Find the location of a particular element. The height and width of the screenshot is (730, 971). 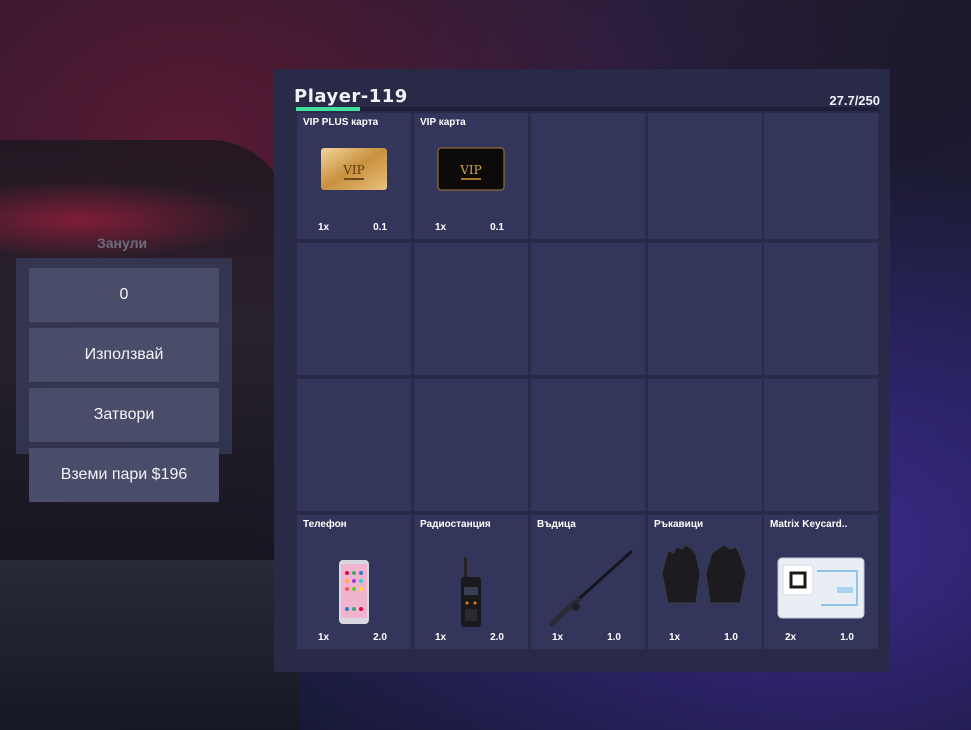

close-button: Затвори is located at coordinates (124, 415).